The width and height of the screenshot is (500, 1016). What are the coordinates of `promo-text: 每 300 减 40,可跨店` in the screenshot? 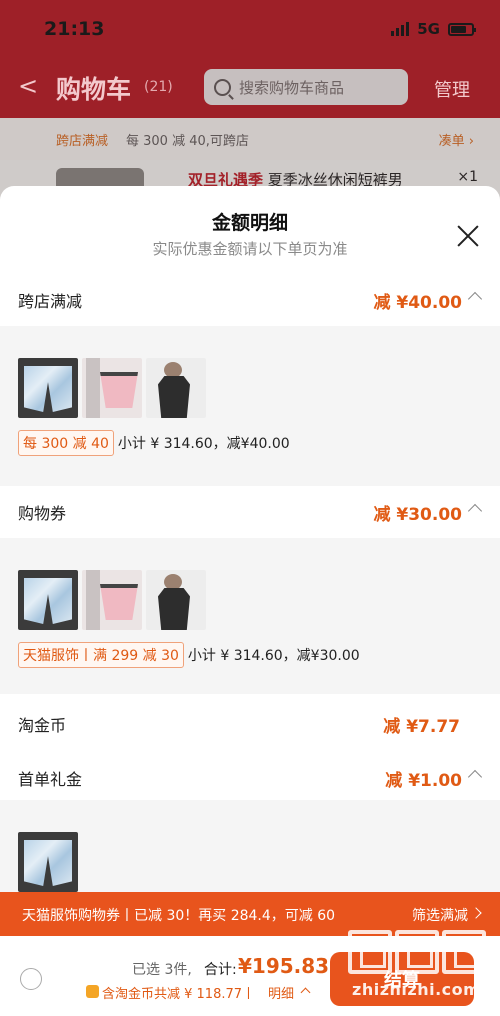 It's located at (187, 141).